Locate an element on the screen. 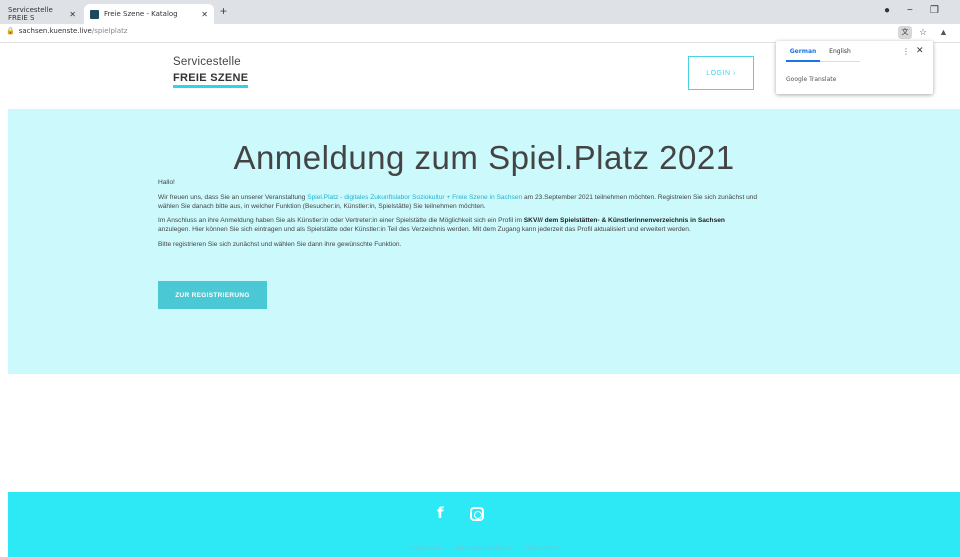 This screenshot has height=557, width=960. profile-circle-icon: ● is located at coordinates (887, 10).